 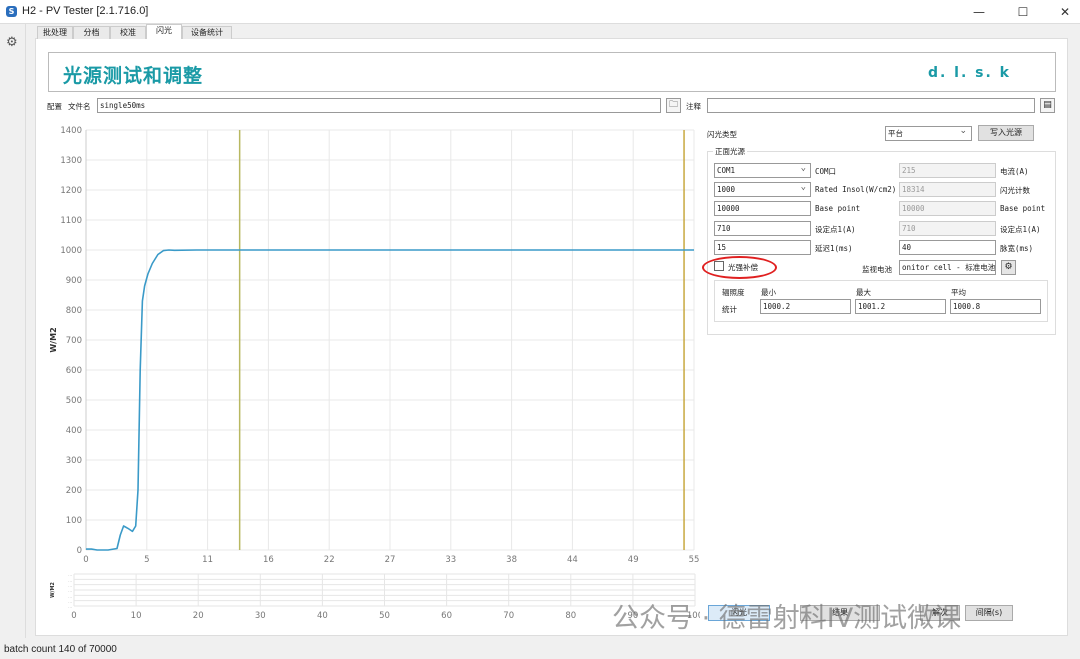 What do you see at coordinates (450, 560) in the screenshot?
I see `x-tick-label: 33` at bounding box center [450, 560].